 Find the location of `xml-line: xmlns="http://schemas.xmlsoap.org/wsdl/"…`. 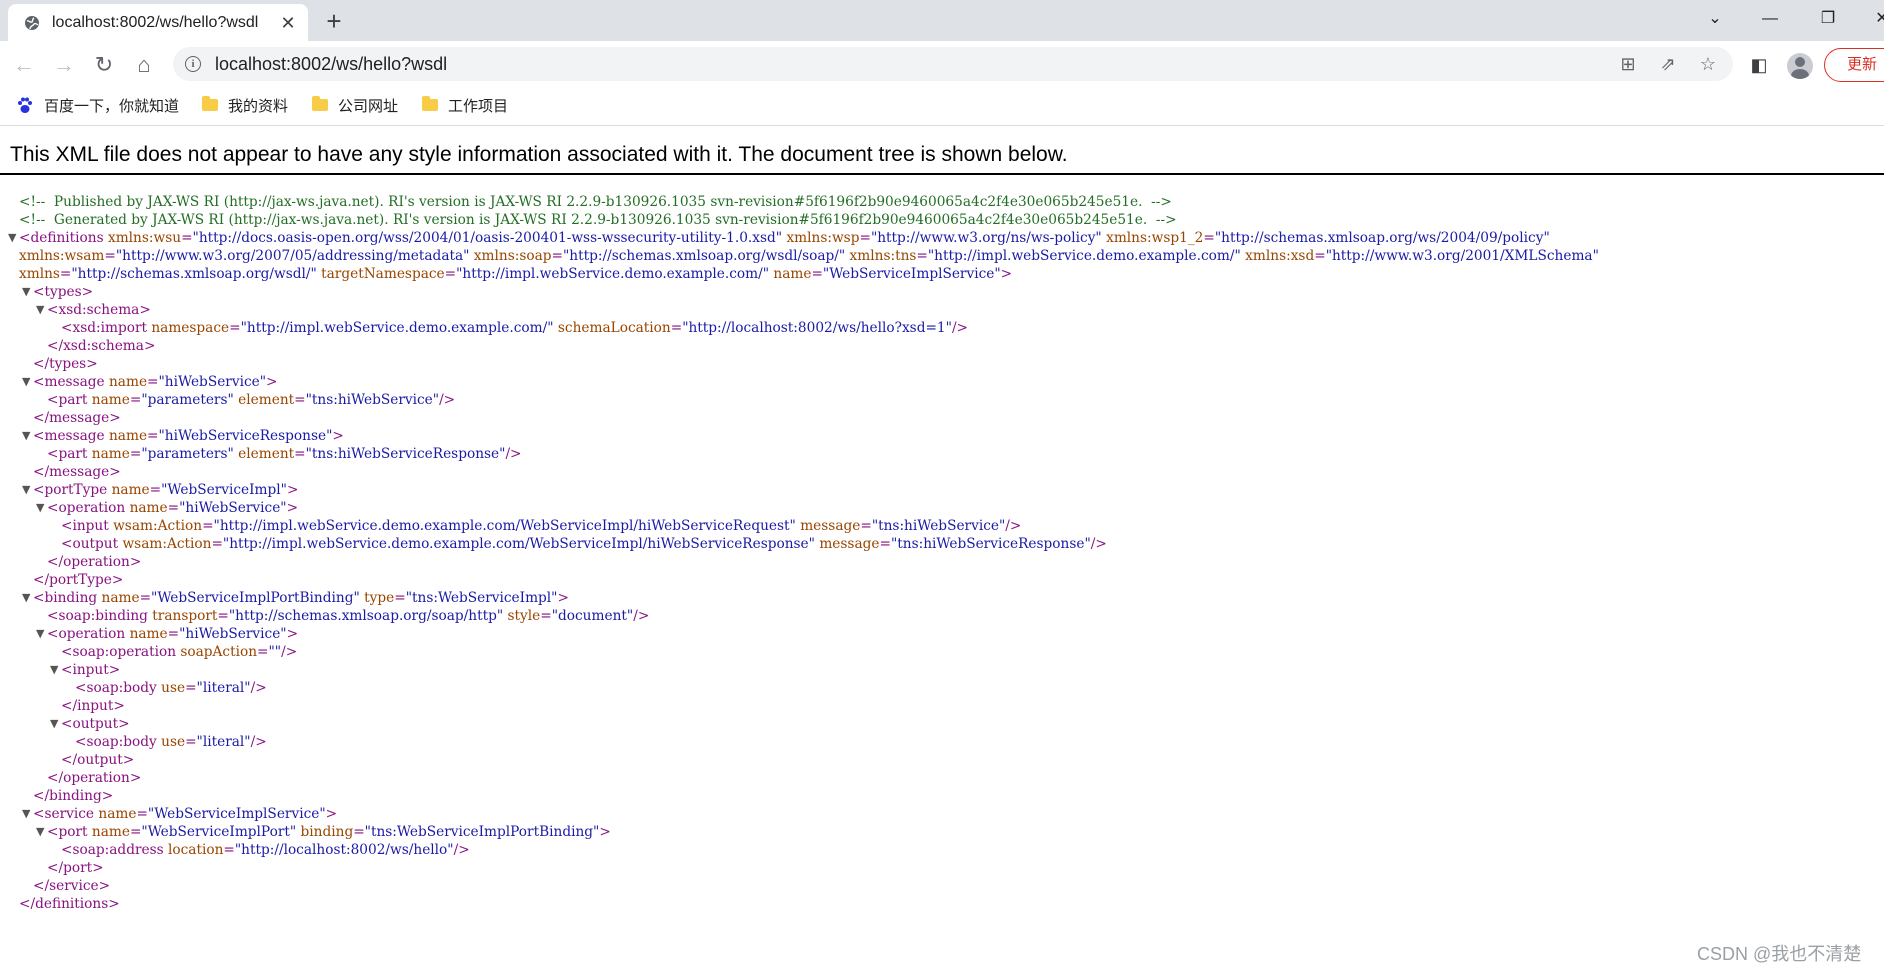

xml-line: xmlns="http://schemas.xmlsoap.org/wsdl/"… is located at coordinates (942, 274).